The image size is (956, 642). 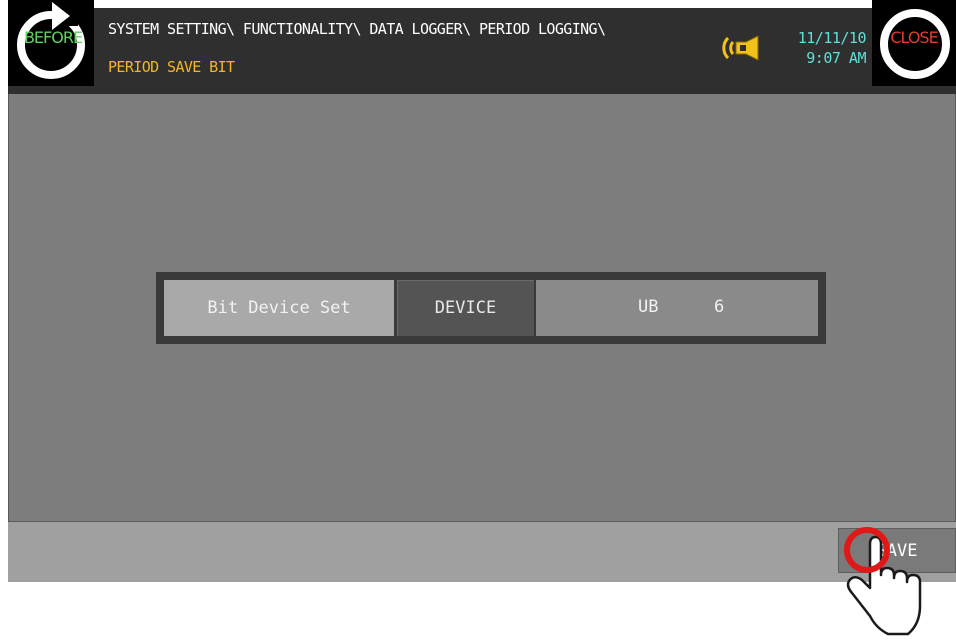 What do you see at coordinates (719, 307) in the screenshot?
I see `device-number-value: 6` at bounding box center [719, 307].